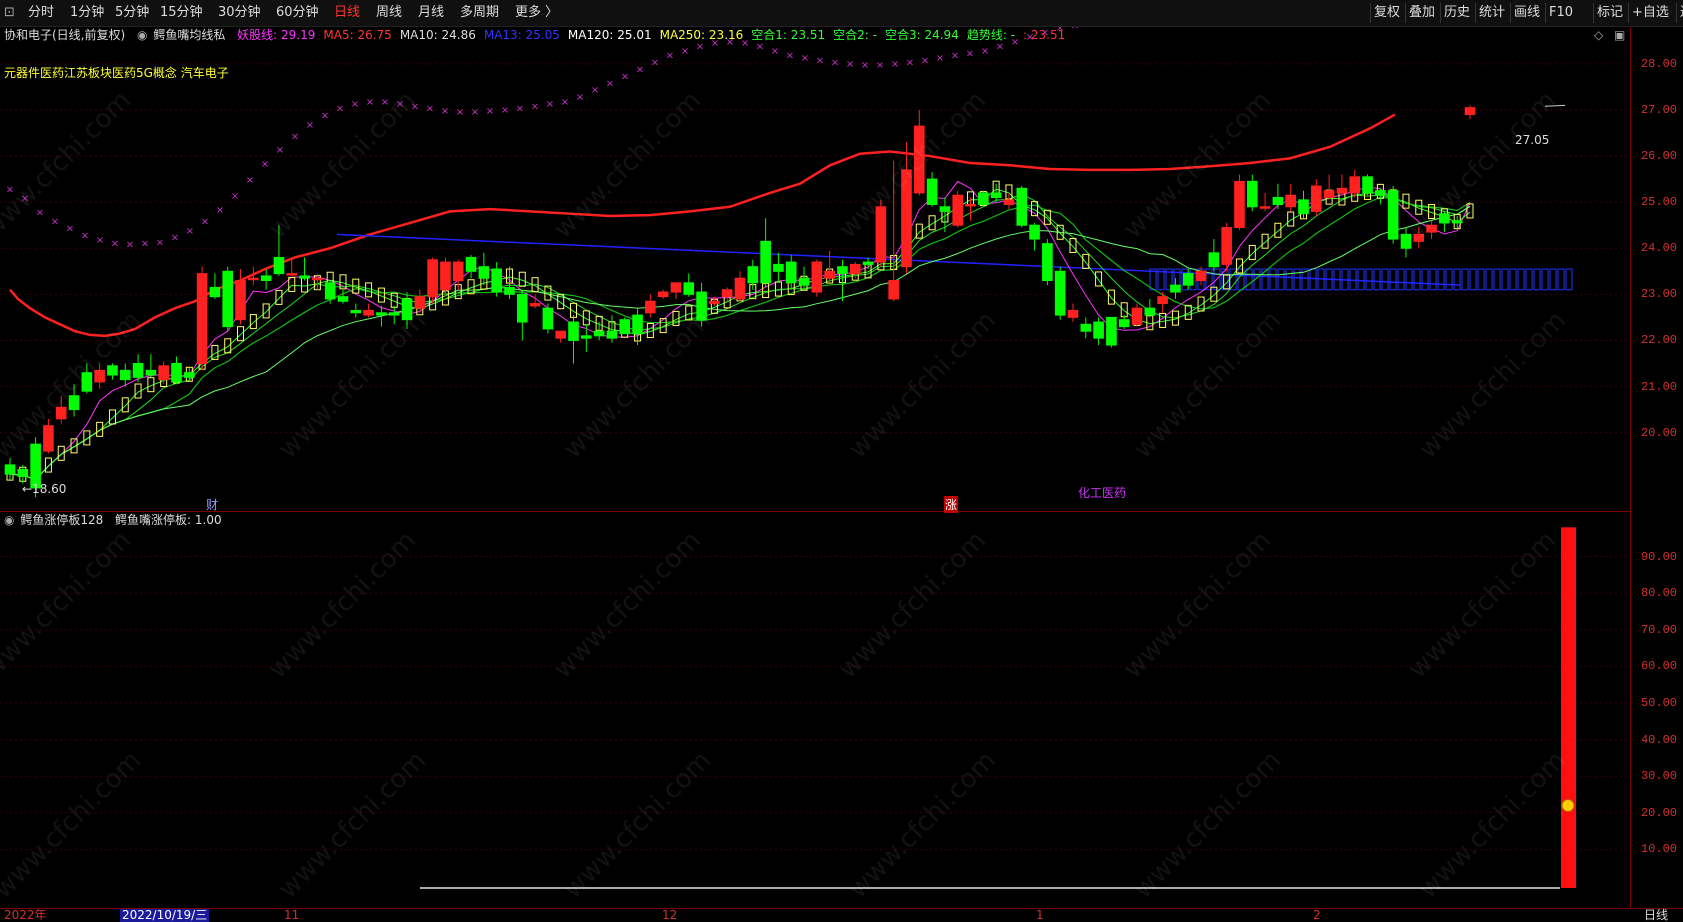 The image size is (1683, 922). What do you see at coordinates (389, 13) in the screenshot?
I see `period-tab: 周线` at bounding box center [389, 13].